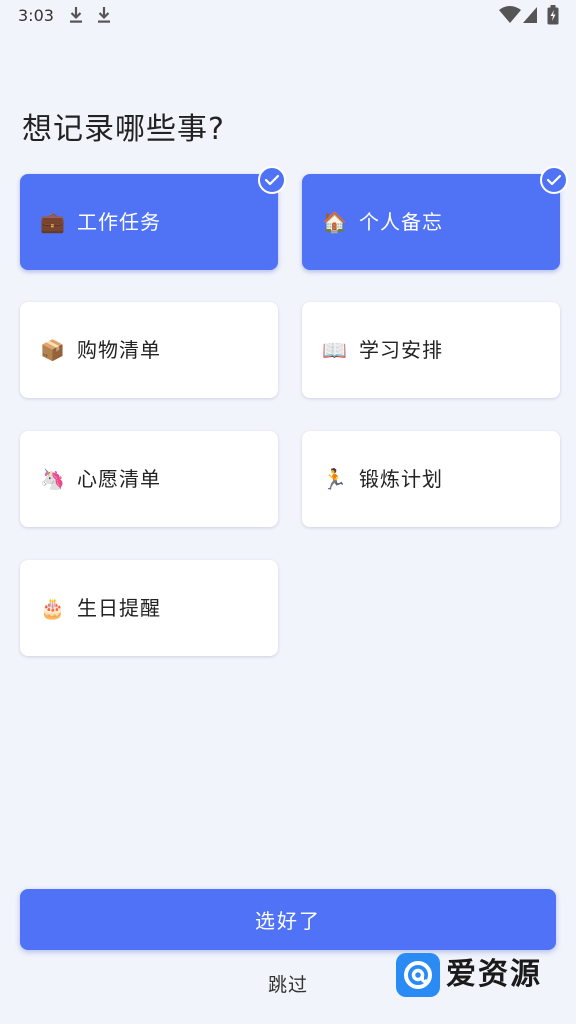 This screenshot has width=576, height=1024. I want to click on option-card-work-tasks: 💼 工作任务, so click(153, 218).